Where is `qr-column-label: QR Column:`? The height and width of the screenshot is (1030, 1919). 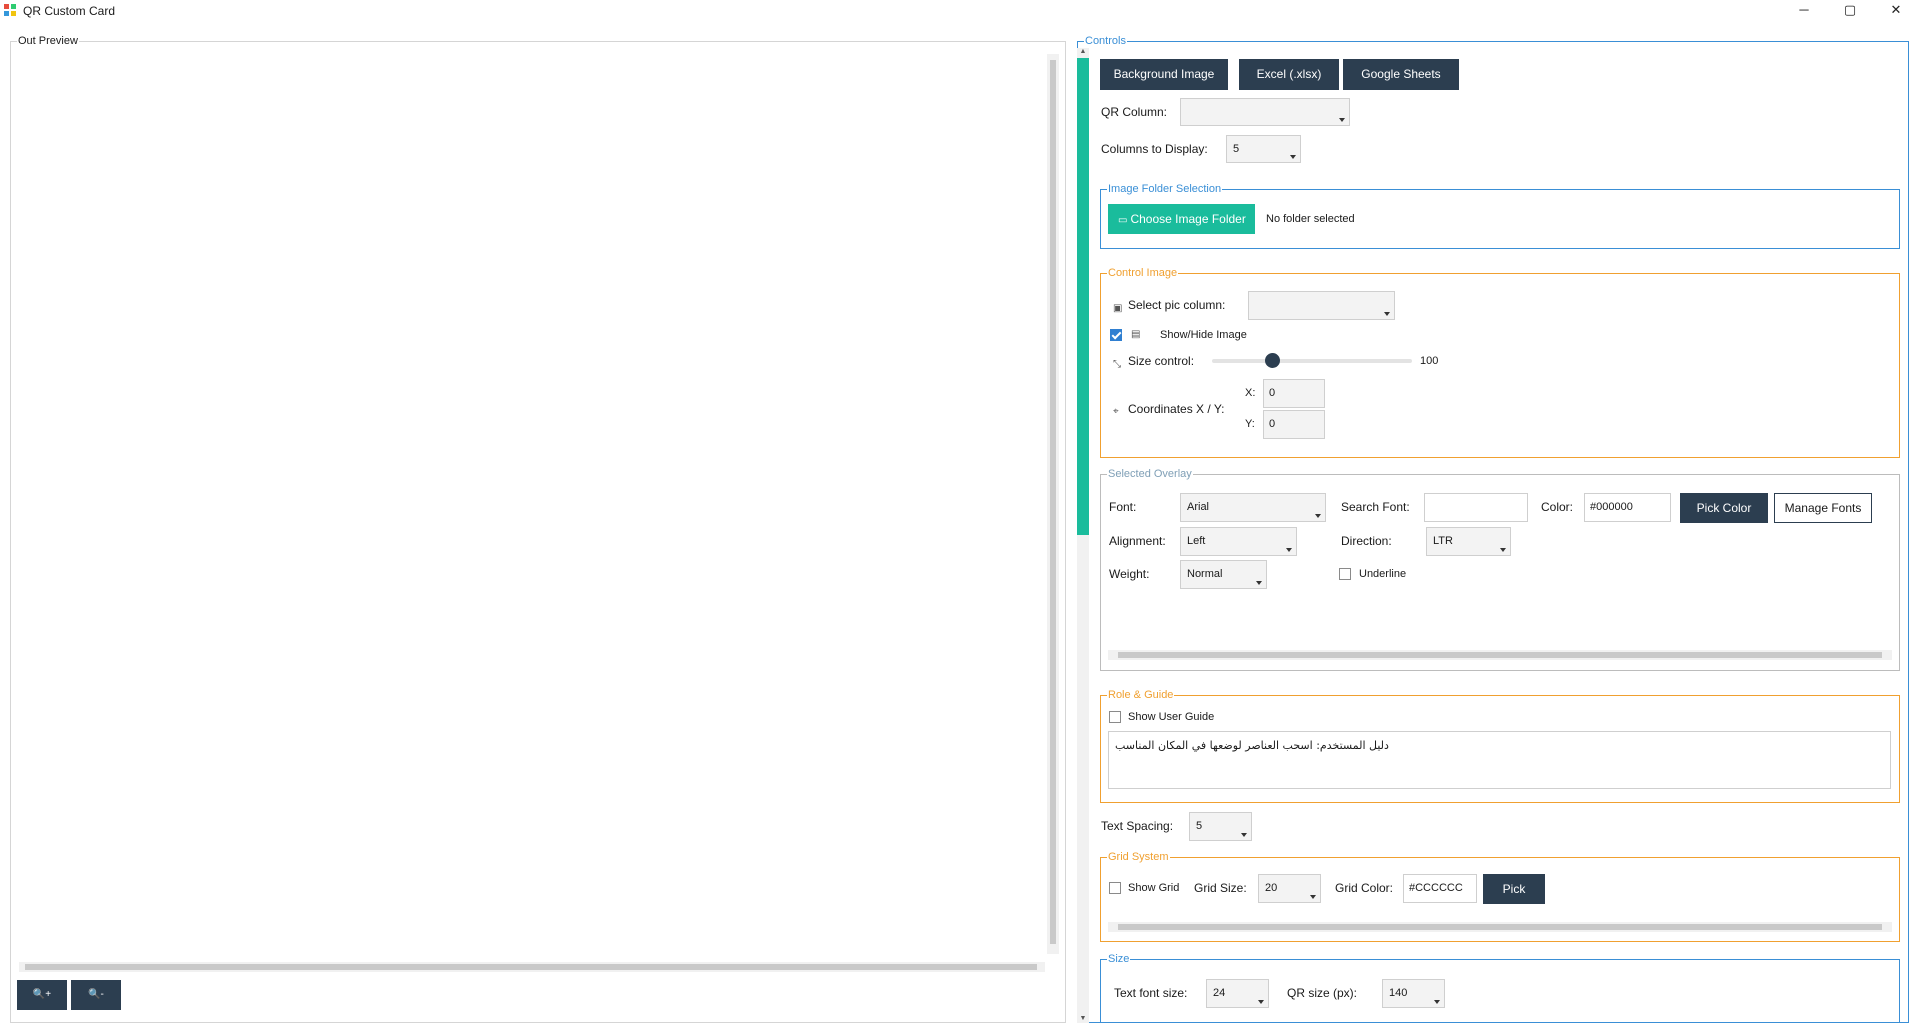 qr-column-label: QR Column: is located at coordinates (1134, 112).